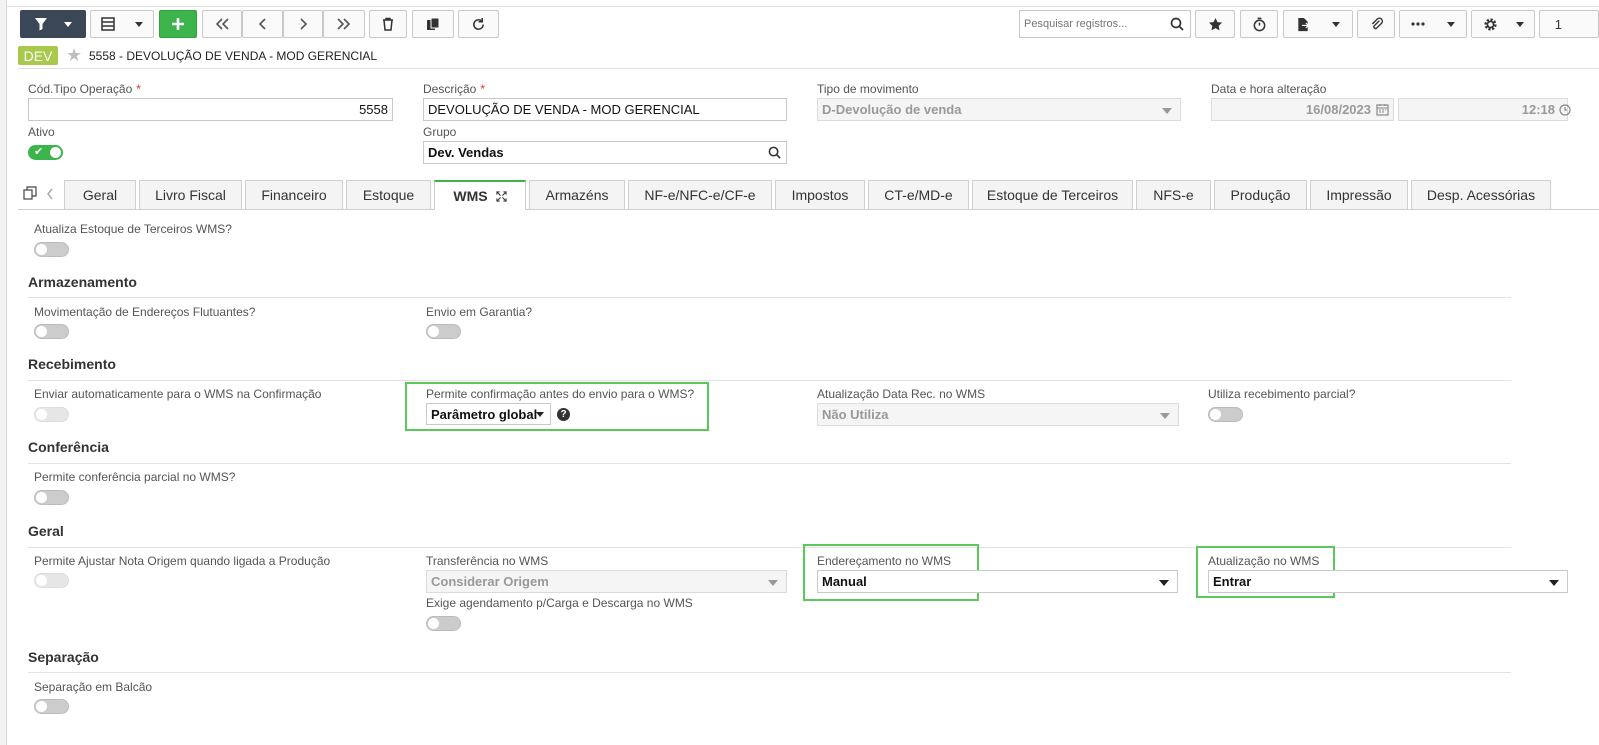  I want to click on tipo-movimento-value: D-Devolução de venda, so click(892, 109).